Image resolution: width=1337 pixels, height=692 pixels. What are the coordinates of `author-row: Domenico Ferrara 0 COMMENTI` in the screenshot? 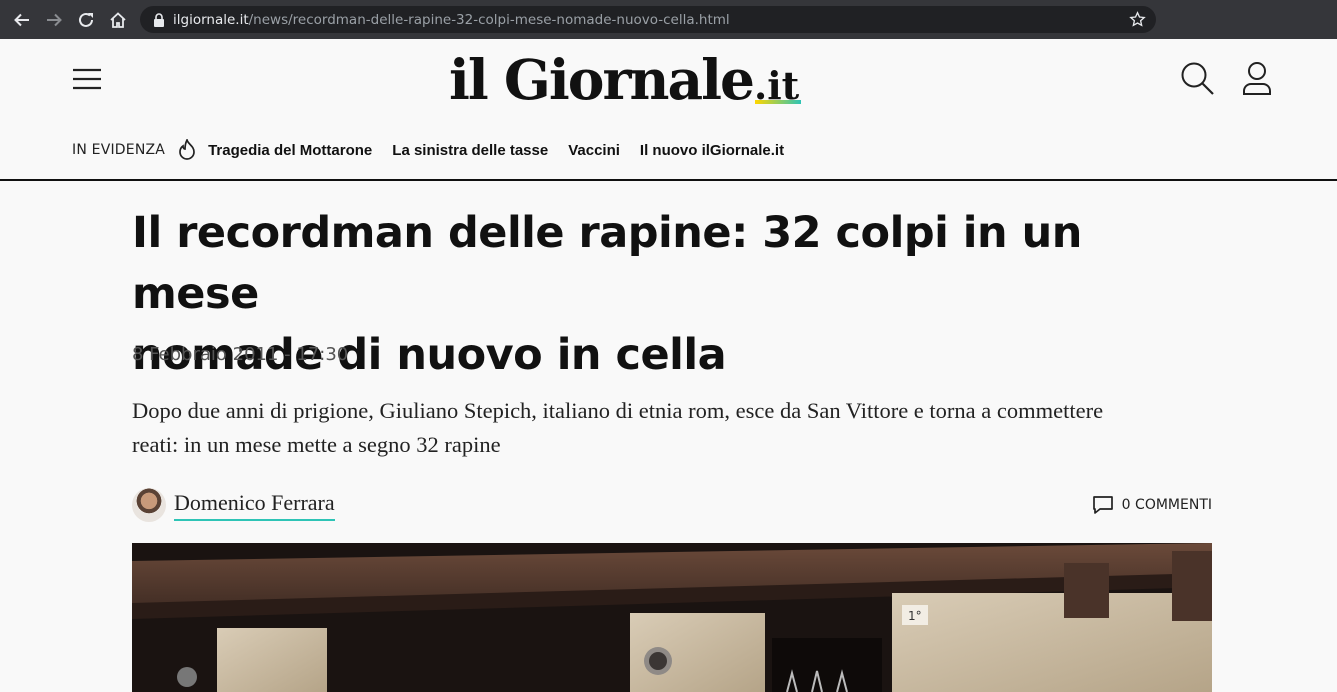 It's located at (672, 506).